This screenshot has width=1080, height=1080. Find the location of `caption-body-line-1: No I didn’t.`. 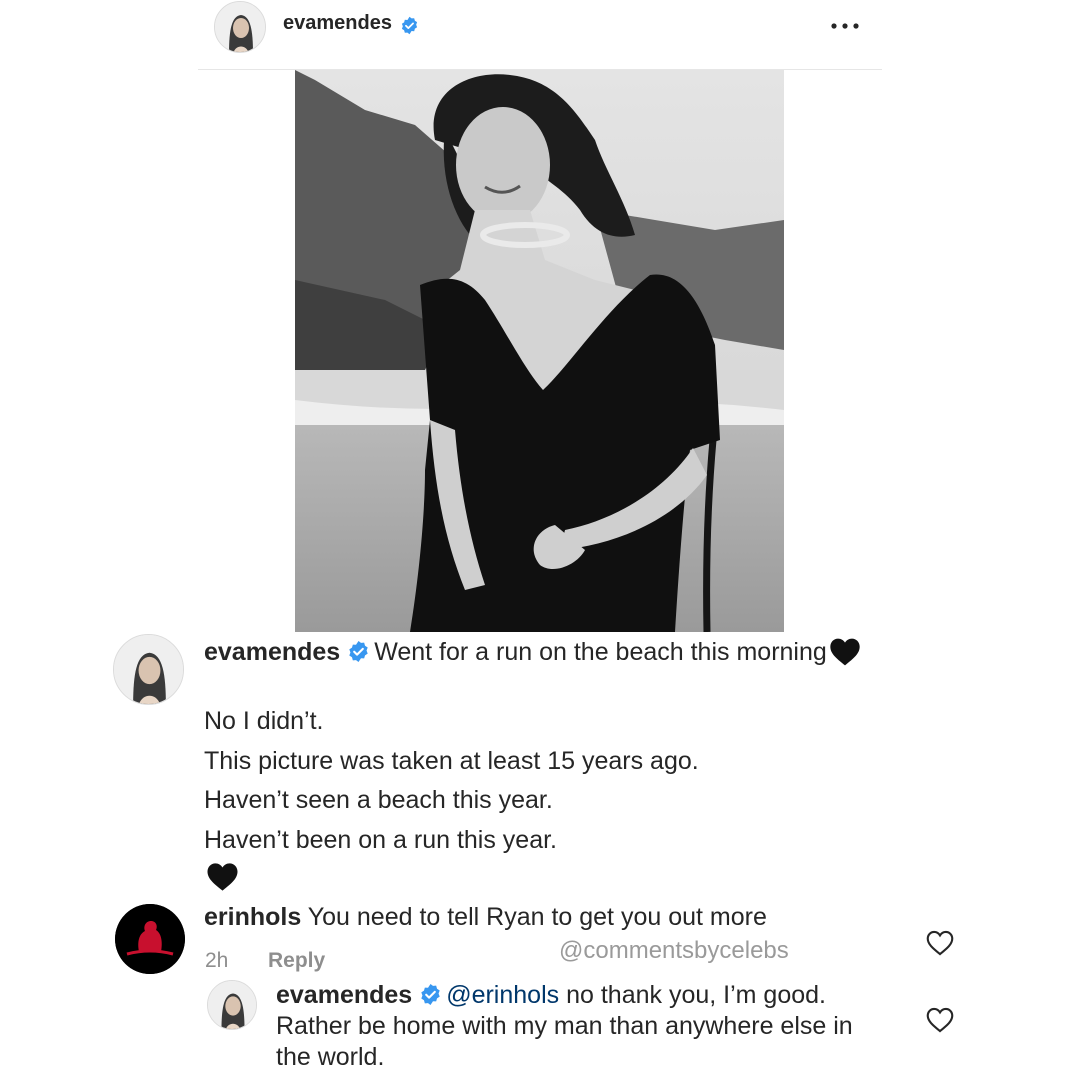

caption-body-line-1: No I didn’t. is located at coordinates (264, 721).